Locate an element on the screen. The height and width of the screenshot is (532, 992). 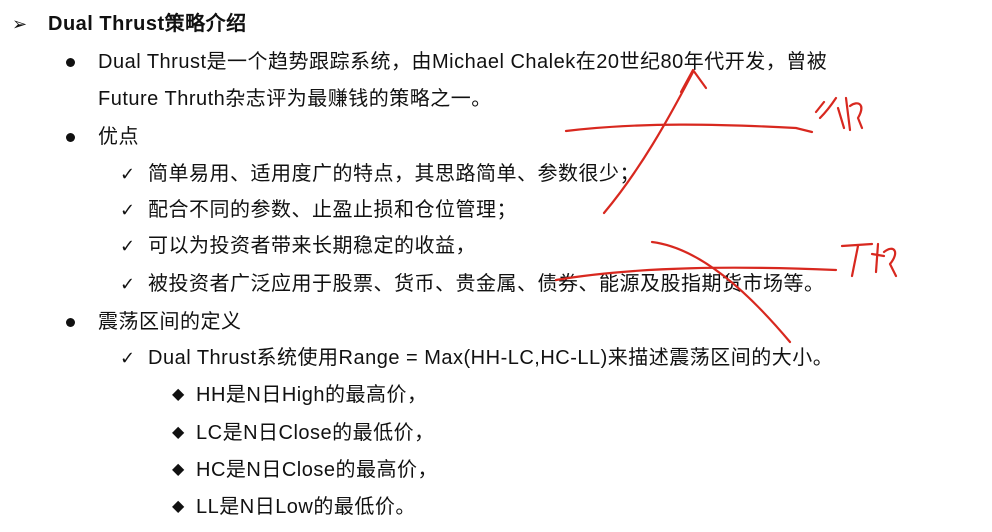
range-def: LL是N日Low的最低价。 is located at coordinates (306, 507).